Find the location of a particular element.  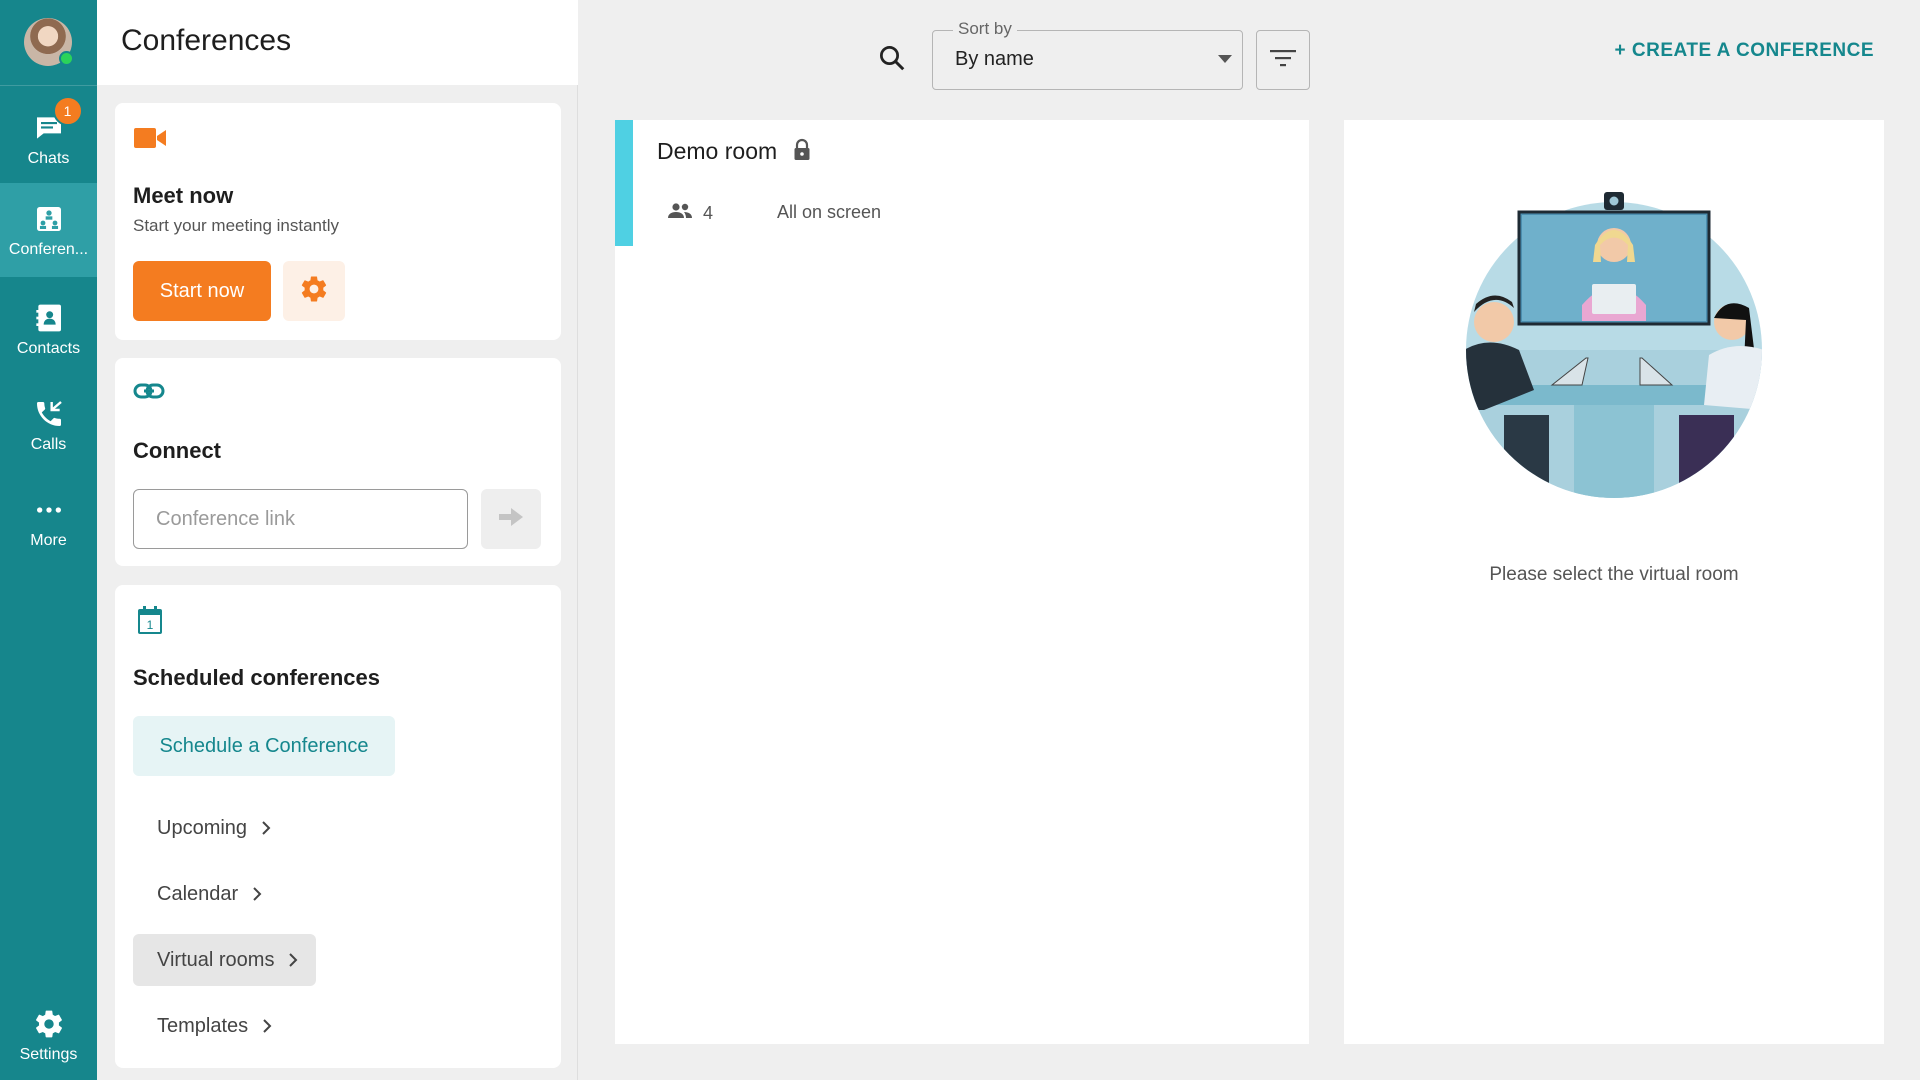

people-icon is located at coordinates (680, 213).